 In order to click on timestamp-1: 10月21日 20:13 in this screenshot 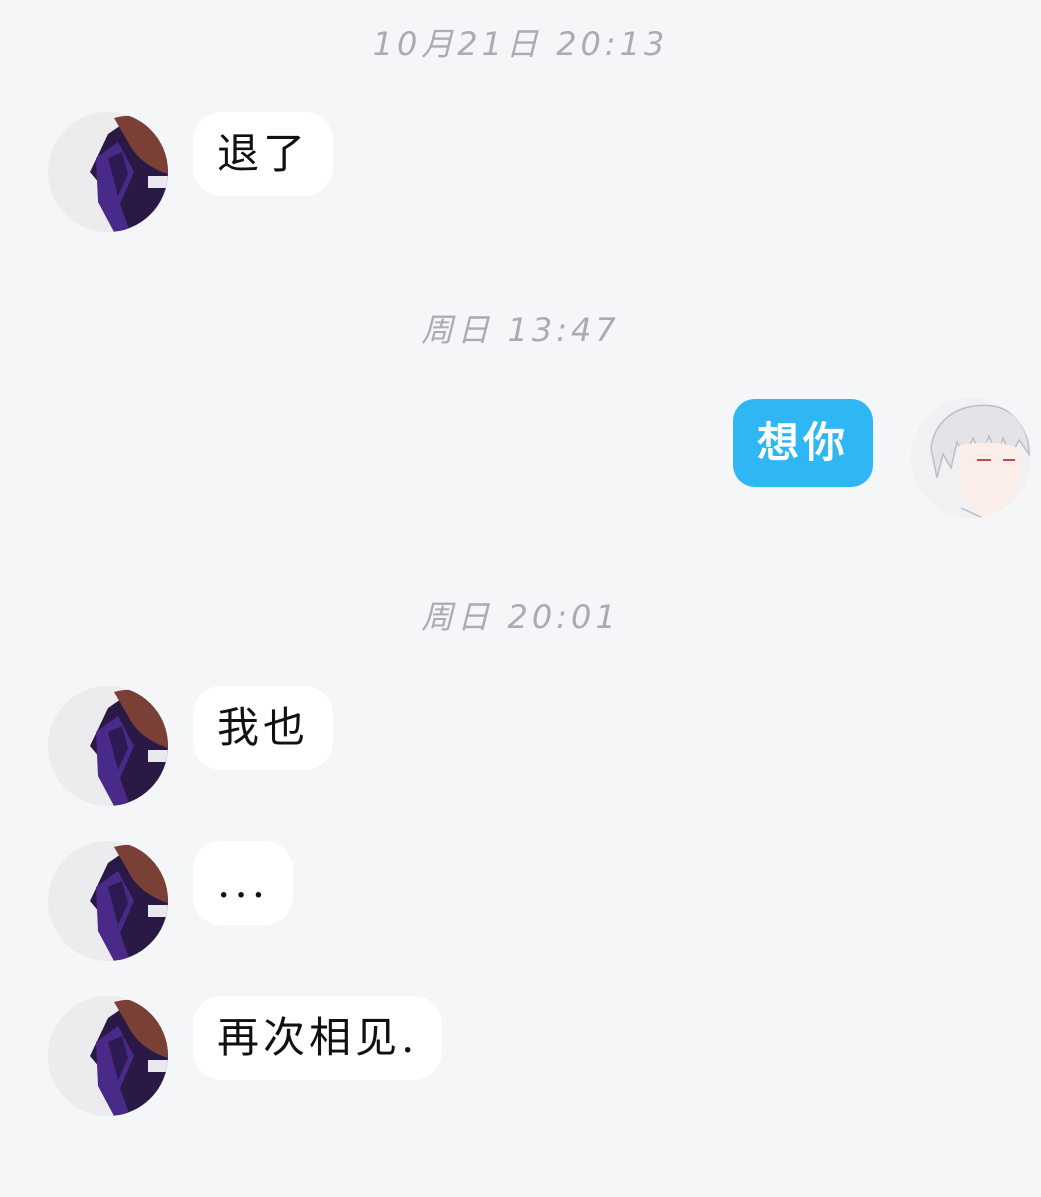, I will do `click(520, 44)`.